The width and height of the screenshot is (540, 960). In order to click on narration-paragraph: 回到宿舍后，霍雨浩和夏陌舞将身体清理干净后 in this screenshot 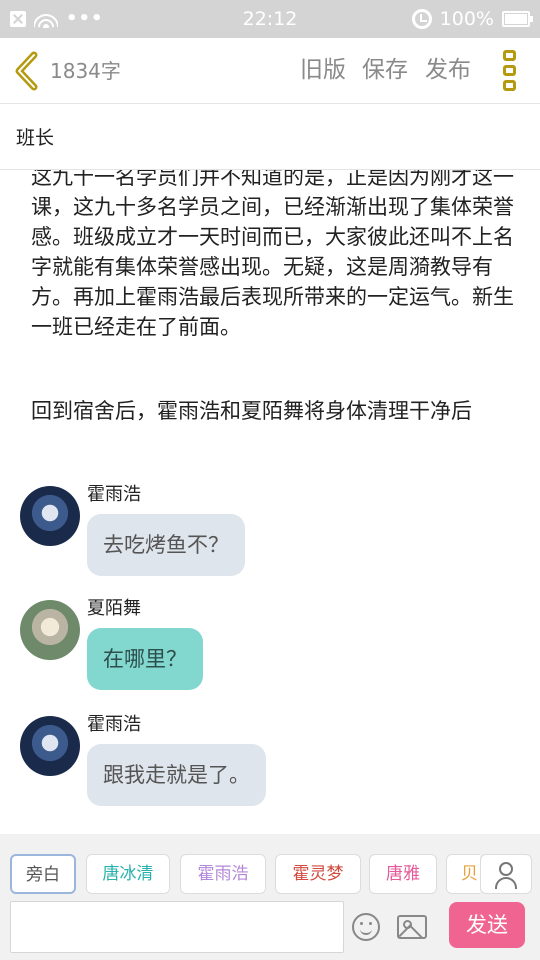, I will do `click(251, 411)`.